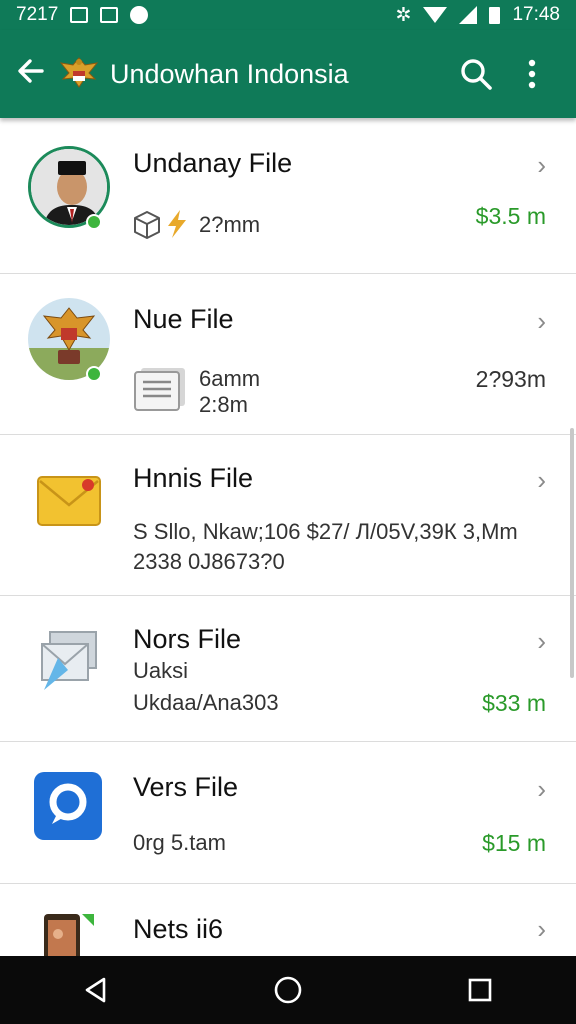 This screenshot has height=1024, width=576. I want to click on settings-status-icon: ✲, so click(403, 15).